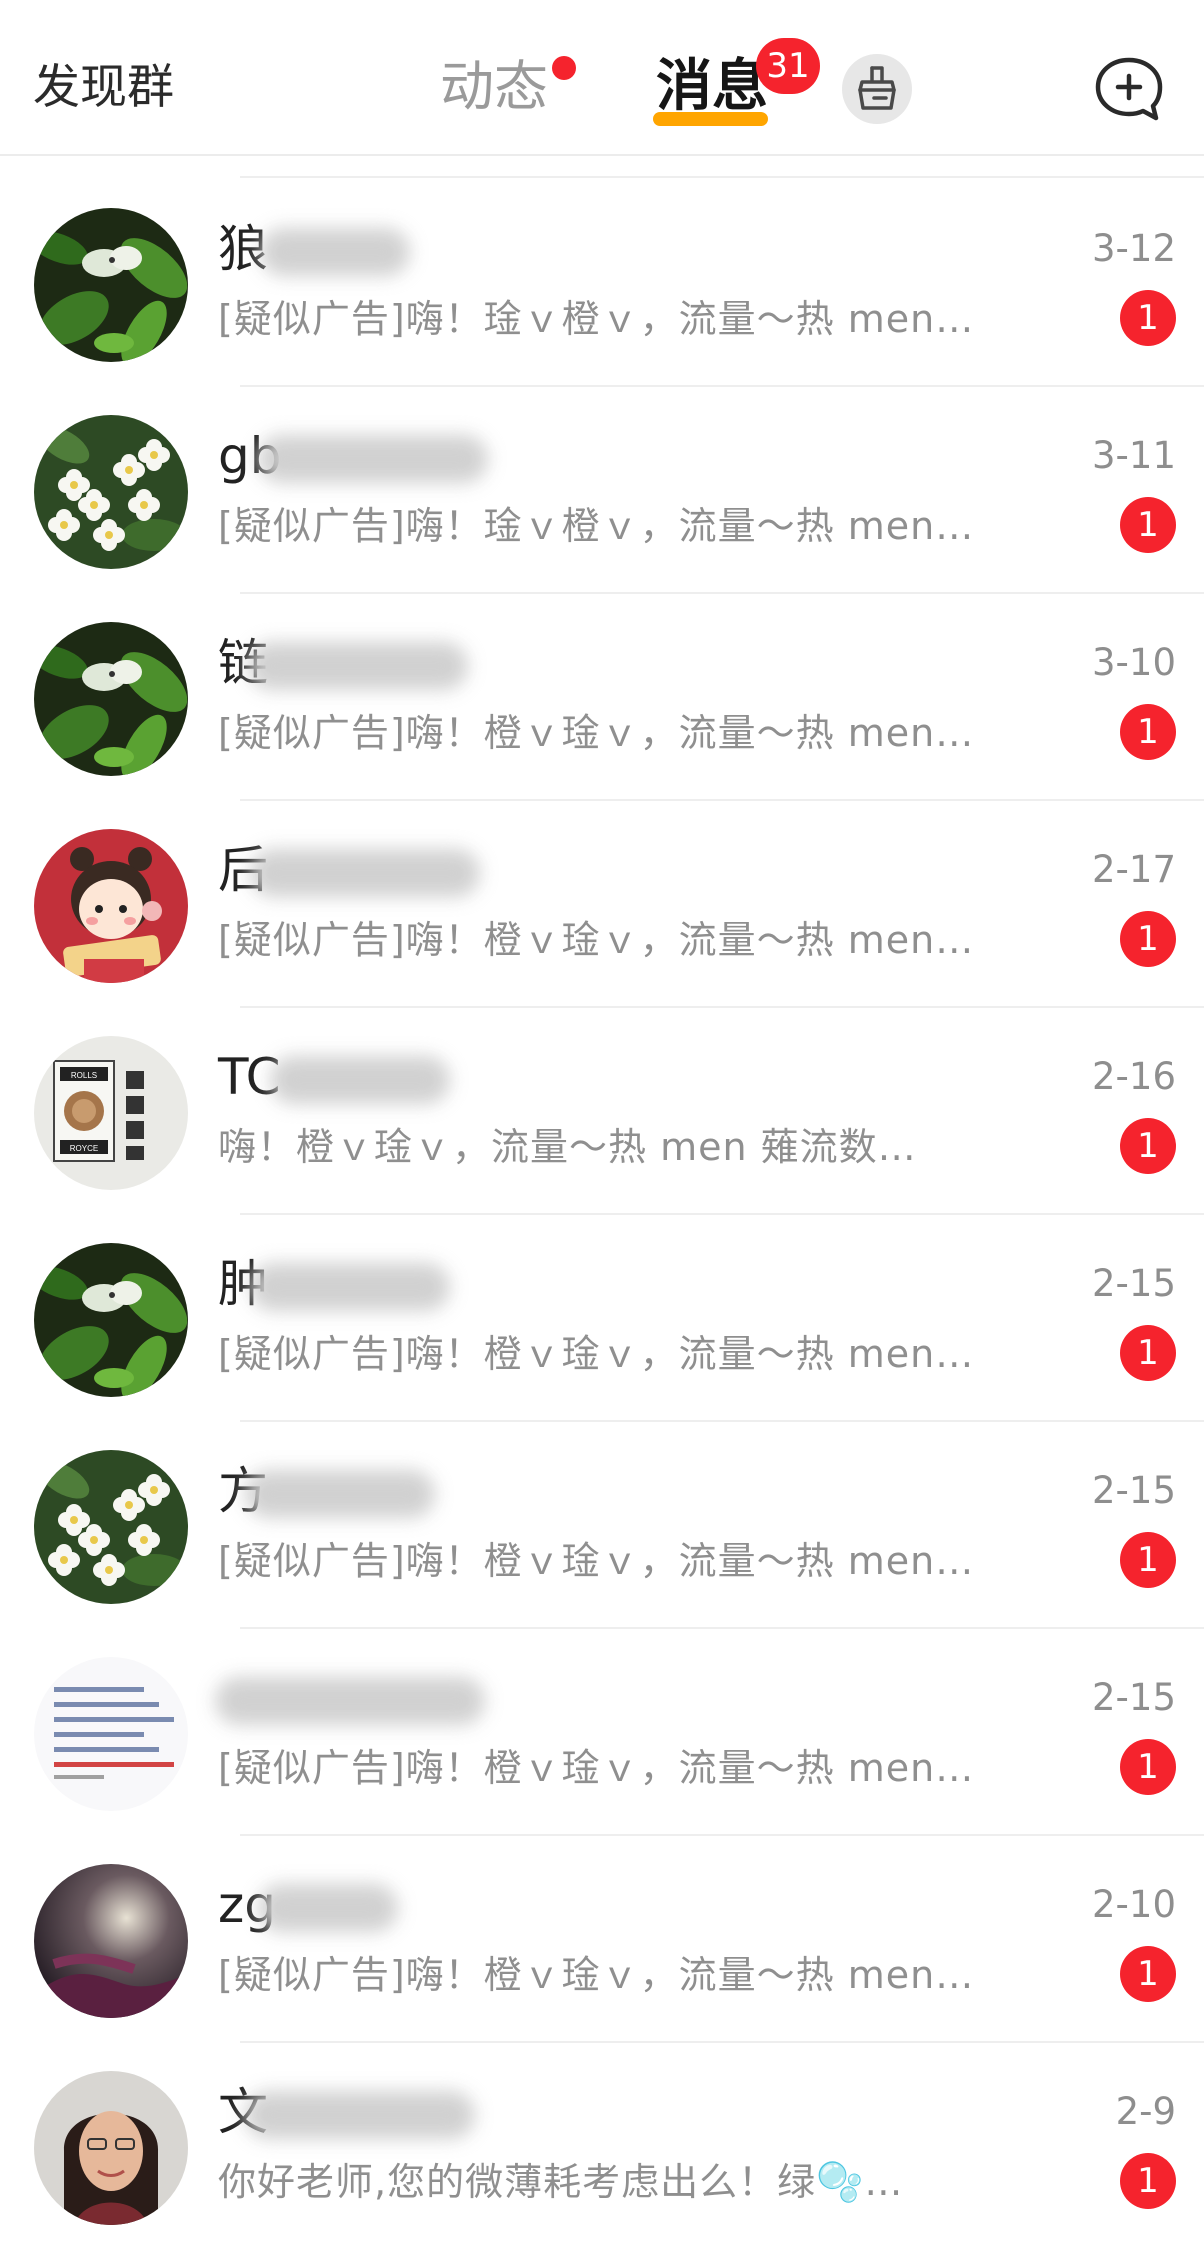  Describe the element at coordinates (84, 1075) in the screenshot. I see `svg-text: ROLLS` at that location.